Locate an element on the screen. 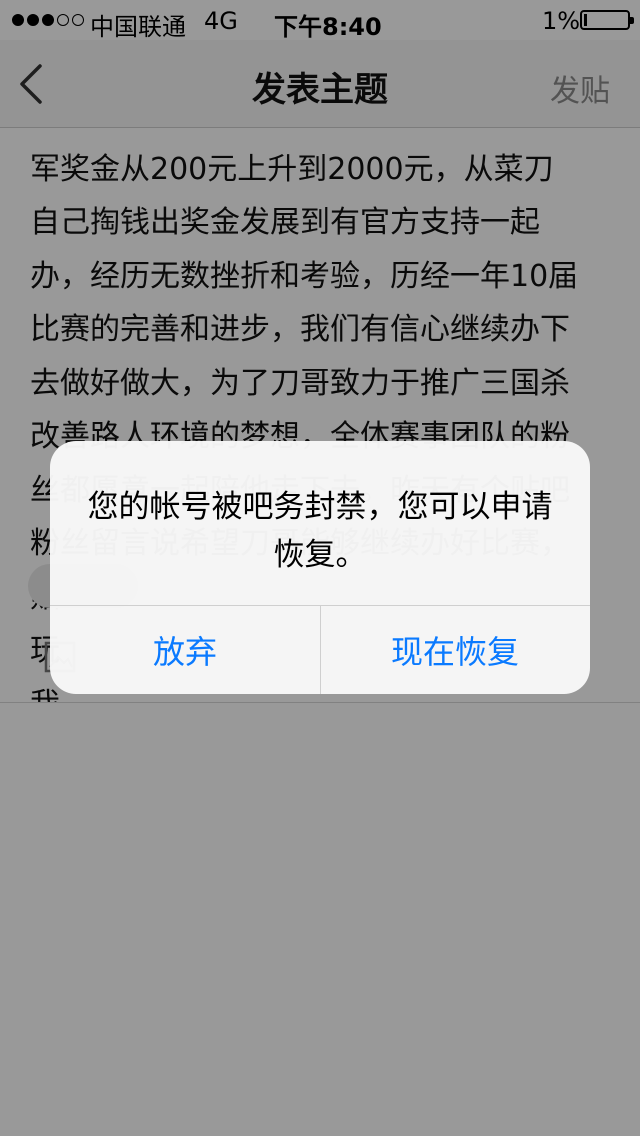  give-up-button: 放弃 is located at coordinates (185, 650).